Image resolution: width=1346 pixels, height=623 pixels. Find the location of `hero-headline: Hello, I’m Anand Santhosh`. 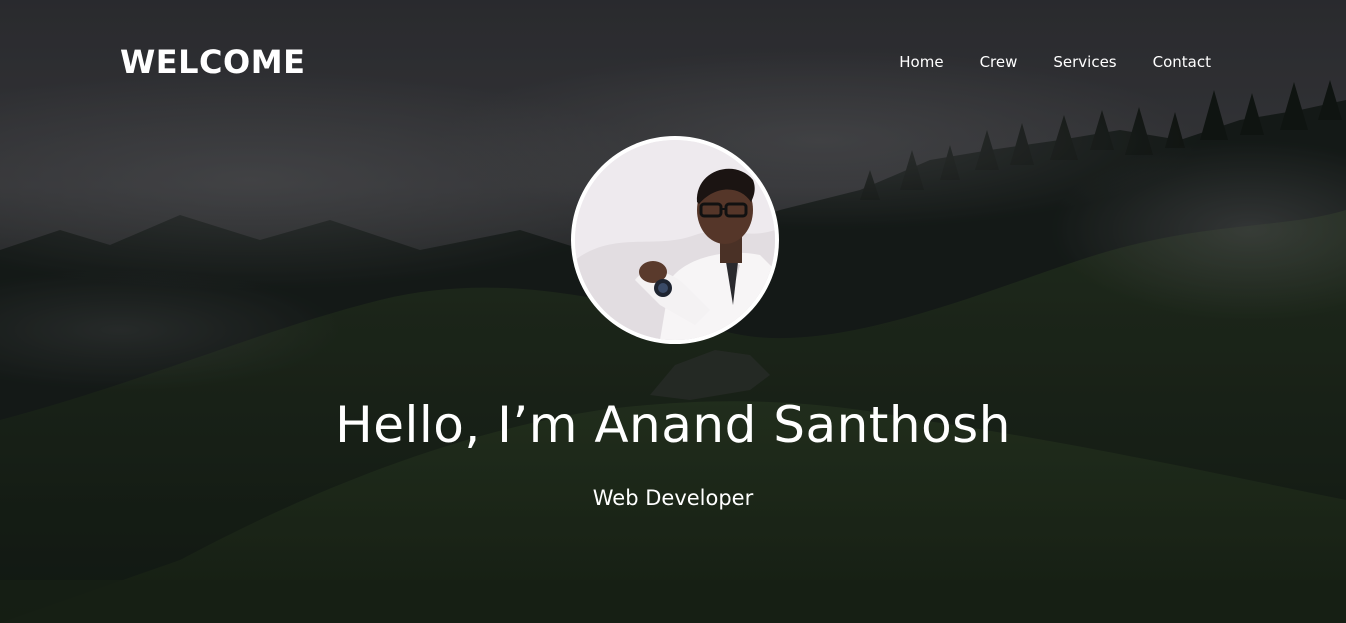

hero-headline: Hello, I’m Anand Santhosh is located at coordinates (673, 425).